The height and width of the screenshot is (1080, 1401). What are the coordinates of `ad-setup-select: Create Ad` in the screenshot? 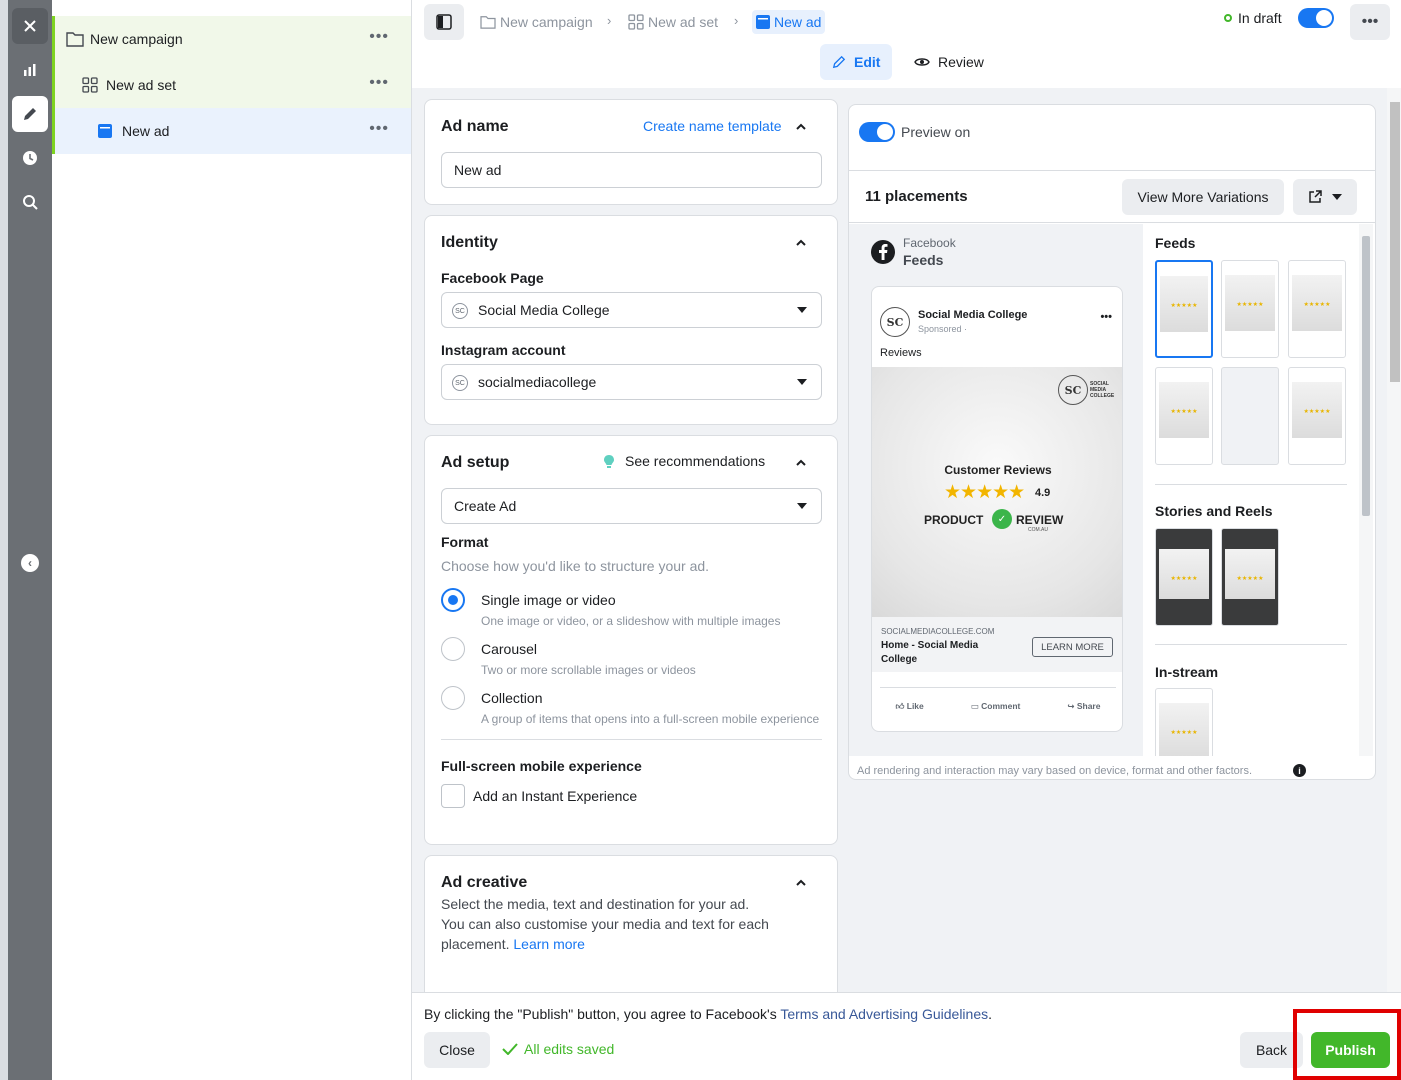 It's located at (631, 506).